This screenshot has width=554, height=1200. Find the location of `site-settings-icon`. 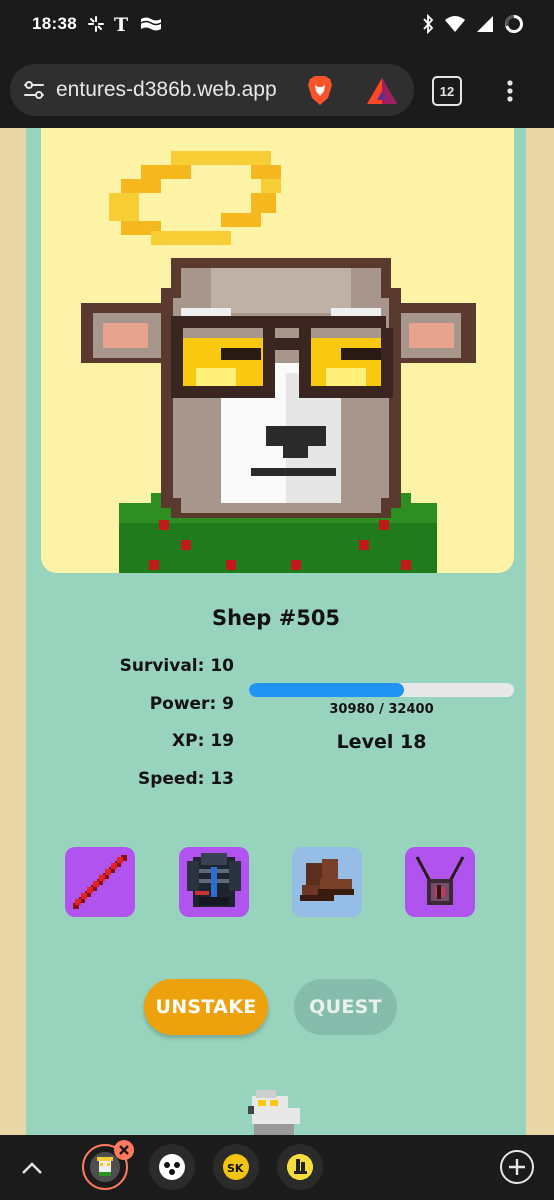

site-settings-icon is located at coordinates (34, 90).